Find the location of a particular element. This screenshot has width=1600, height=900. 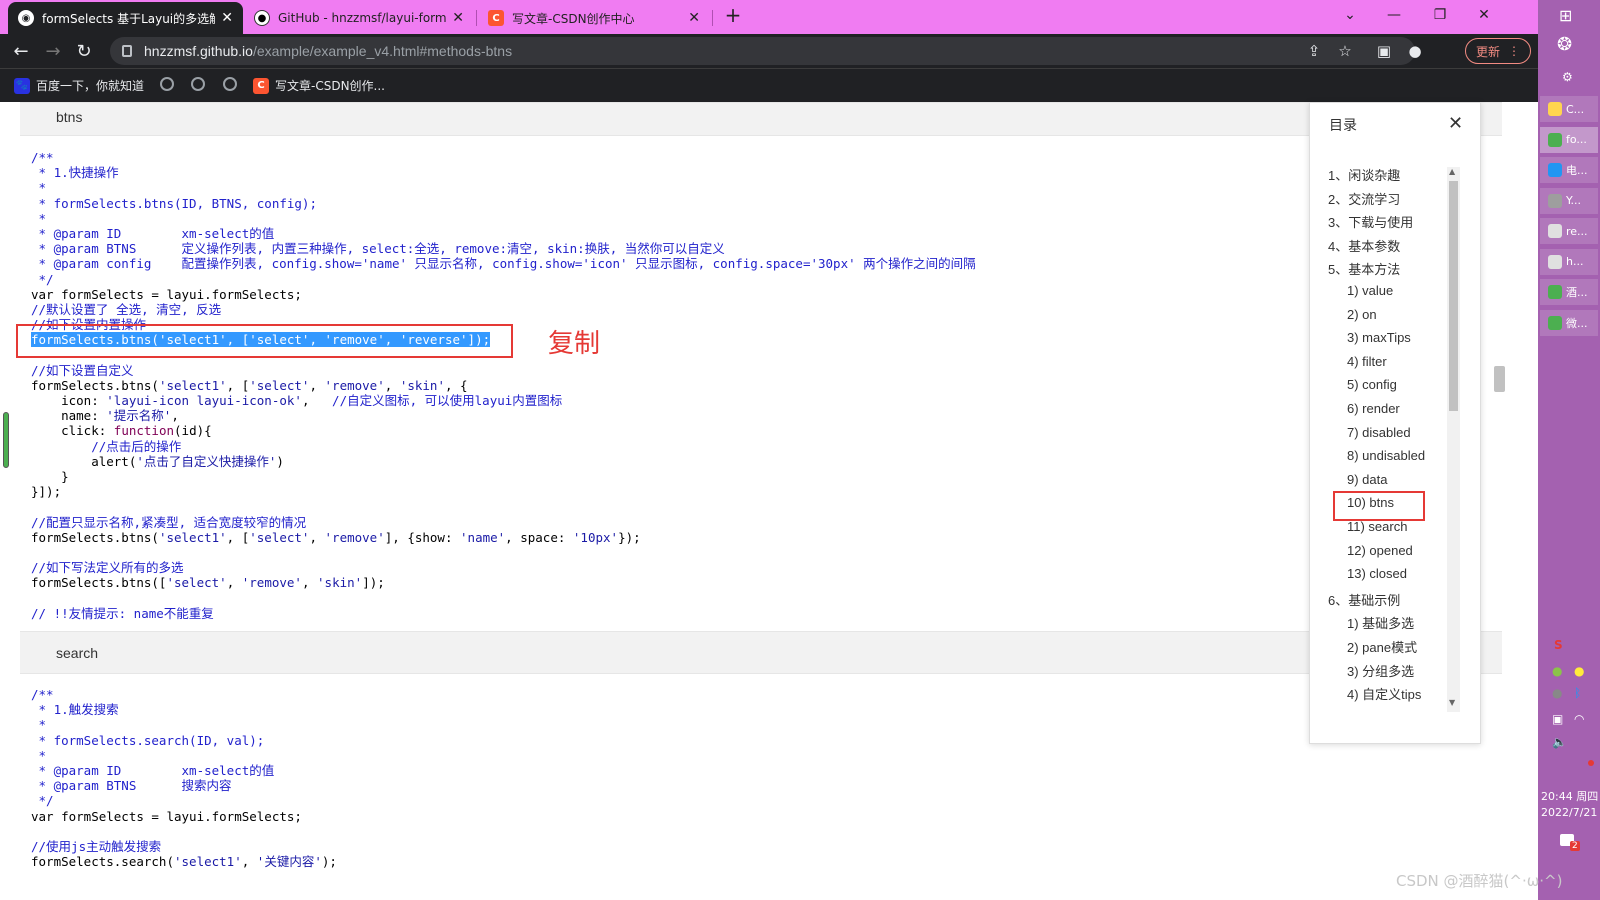

code-line: var formSelects = layui.formSelects; is located at coordinates (166, 816).